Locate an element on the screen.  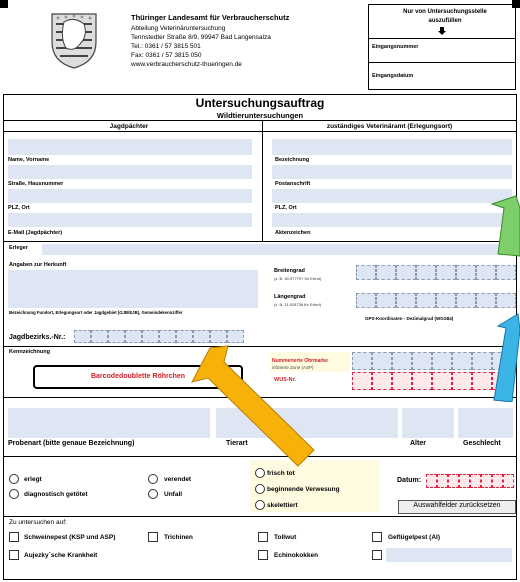
origin-label: Angaben zur Herkunft is located at coordinates (38, 265).